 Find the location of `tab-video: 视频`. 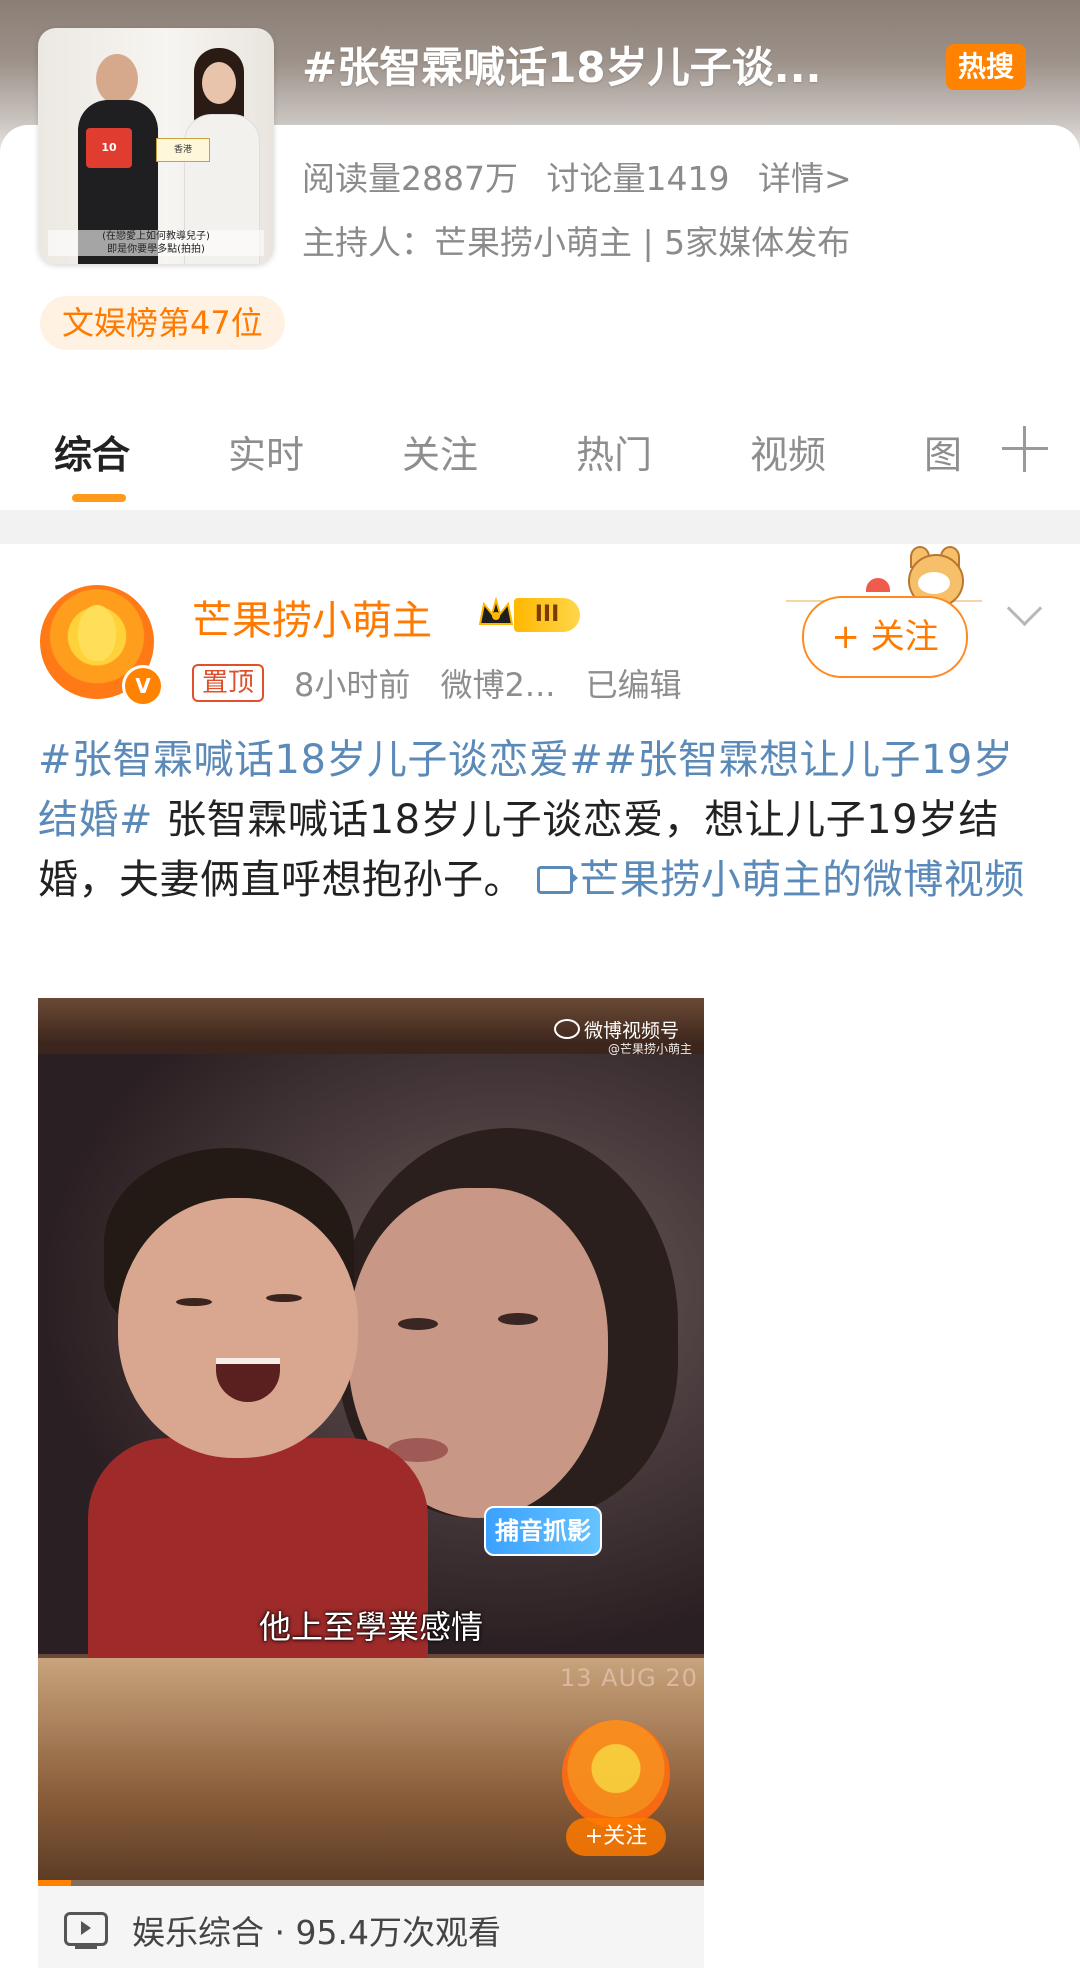

tab-video: 视频 is located at coordinates (788, 451).